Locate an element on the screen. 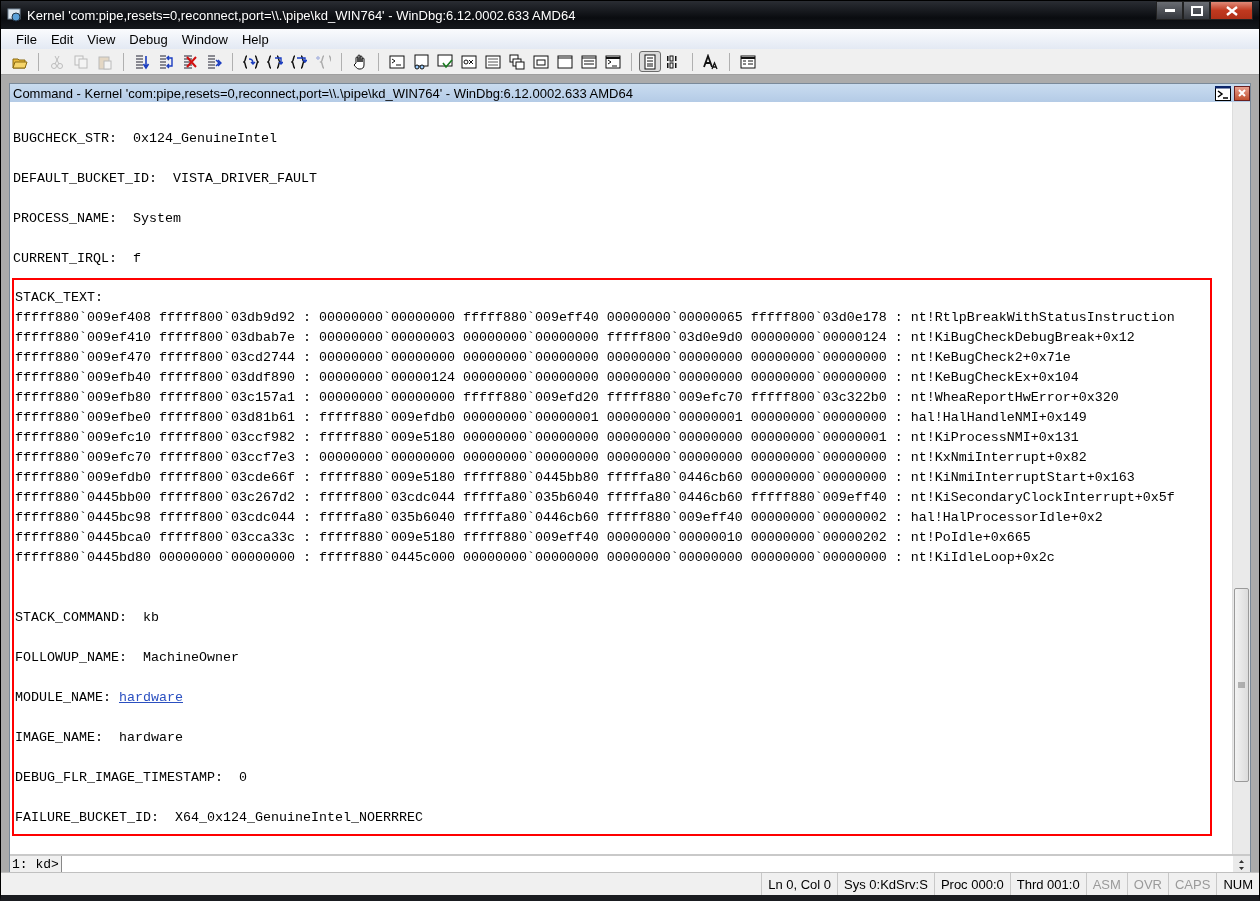 Image resolution: width=1260 pixels, height=901 pixels. stack-frame-line: fffff880`009efc70 fffff800`03ccf7e3 : 00000000`00000000 00000000`00000000 00000000`00000000 00000000`00000000 : nt!KxNmiInterrupt+0x82 is located at coordinates (551, 457).